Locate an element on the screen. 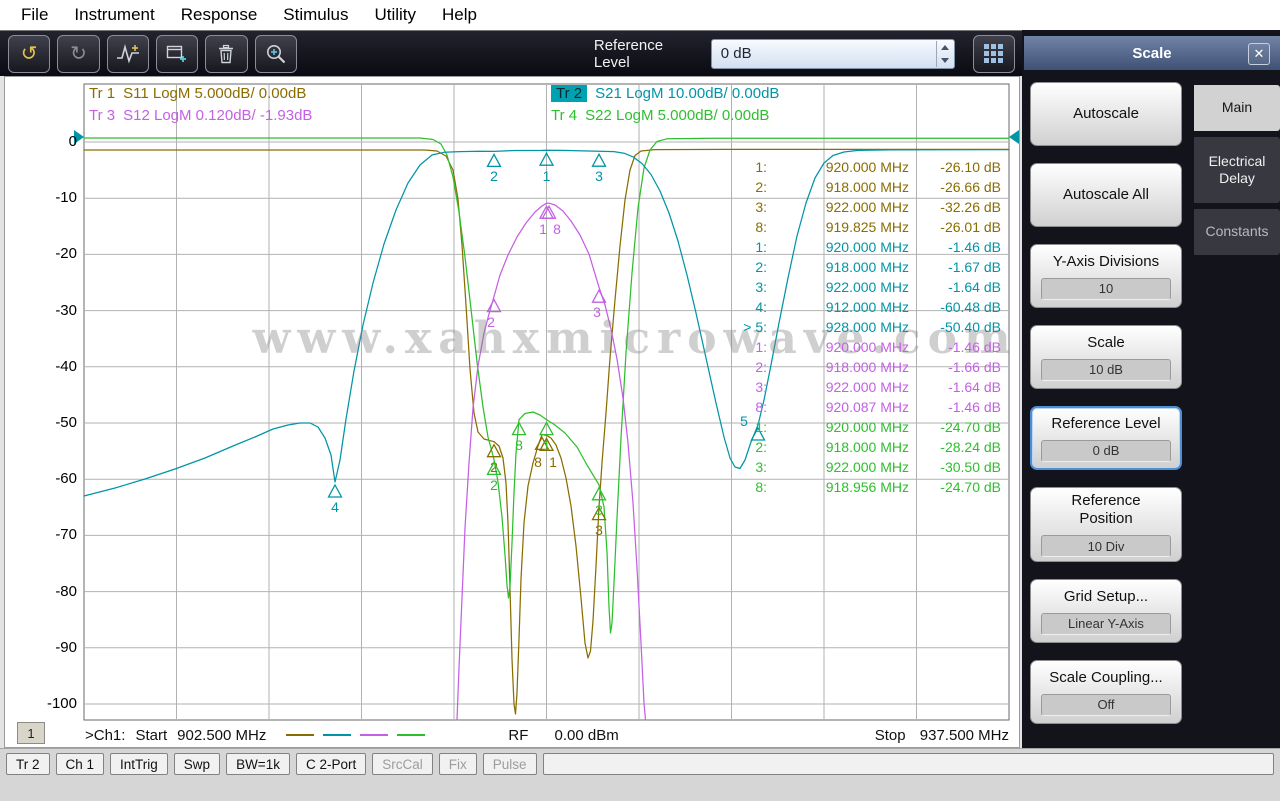  status-calibration: C 2-Port is located at coordinates (331, 764).